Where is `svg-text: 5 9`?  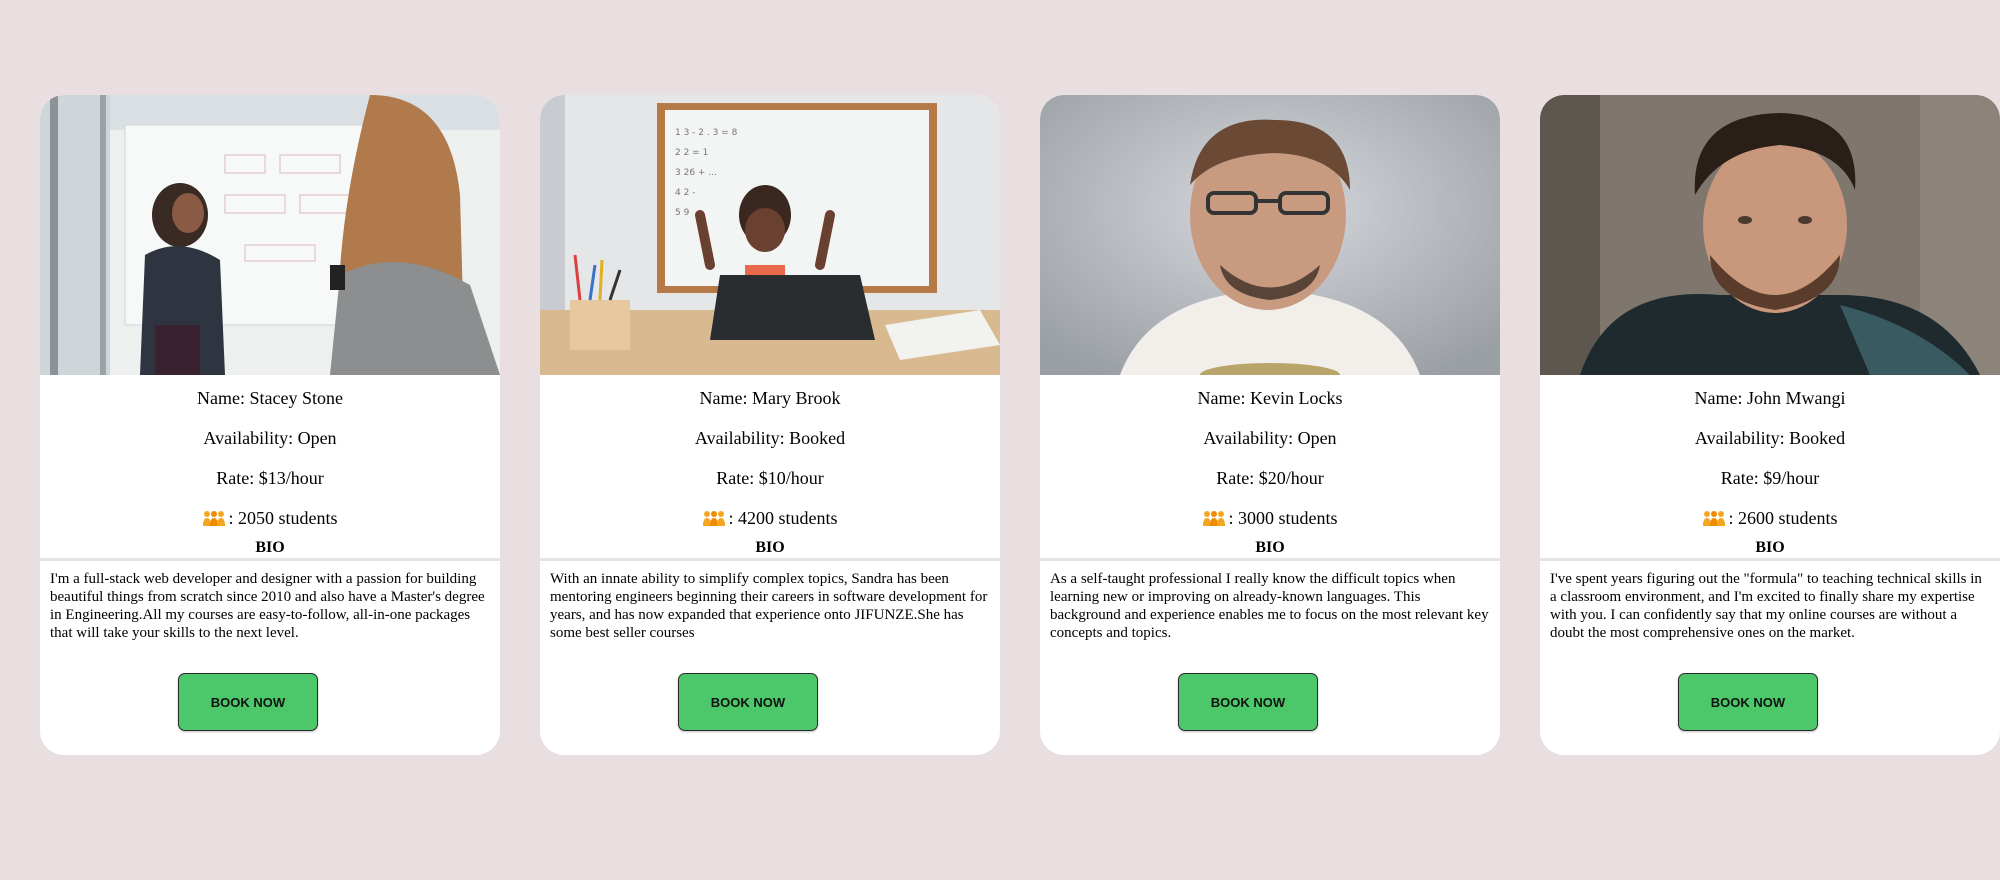 svg-text: 5 9 is located at coordinates (682, 213).